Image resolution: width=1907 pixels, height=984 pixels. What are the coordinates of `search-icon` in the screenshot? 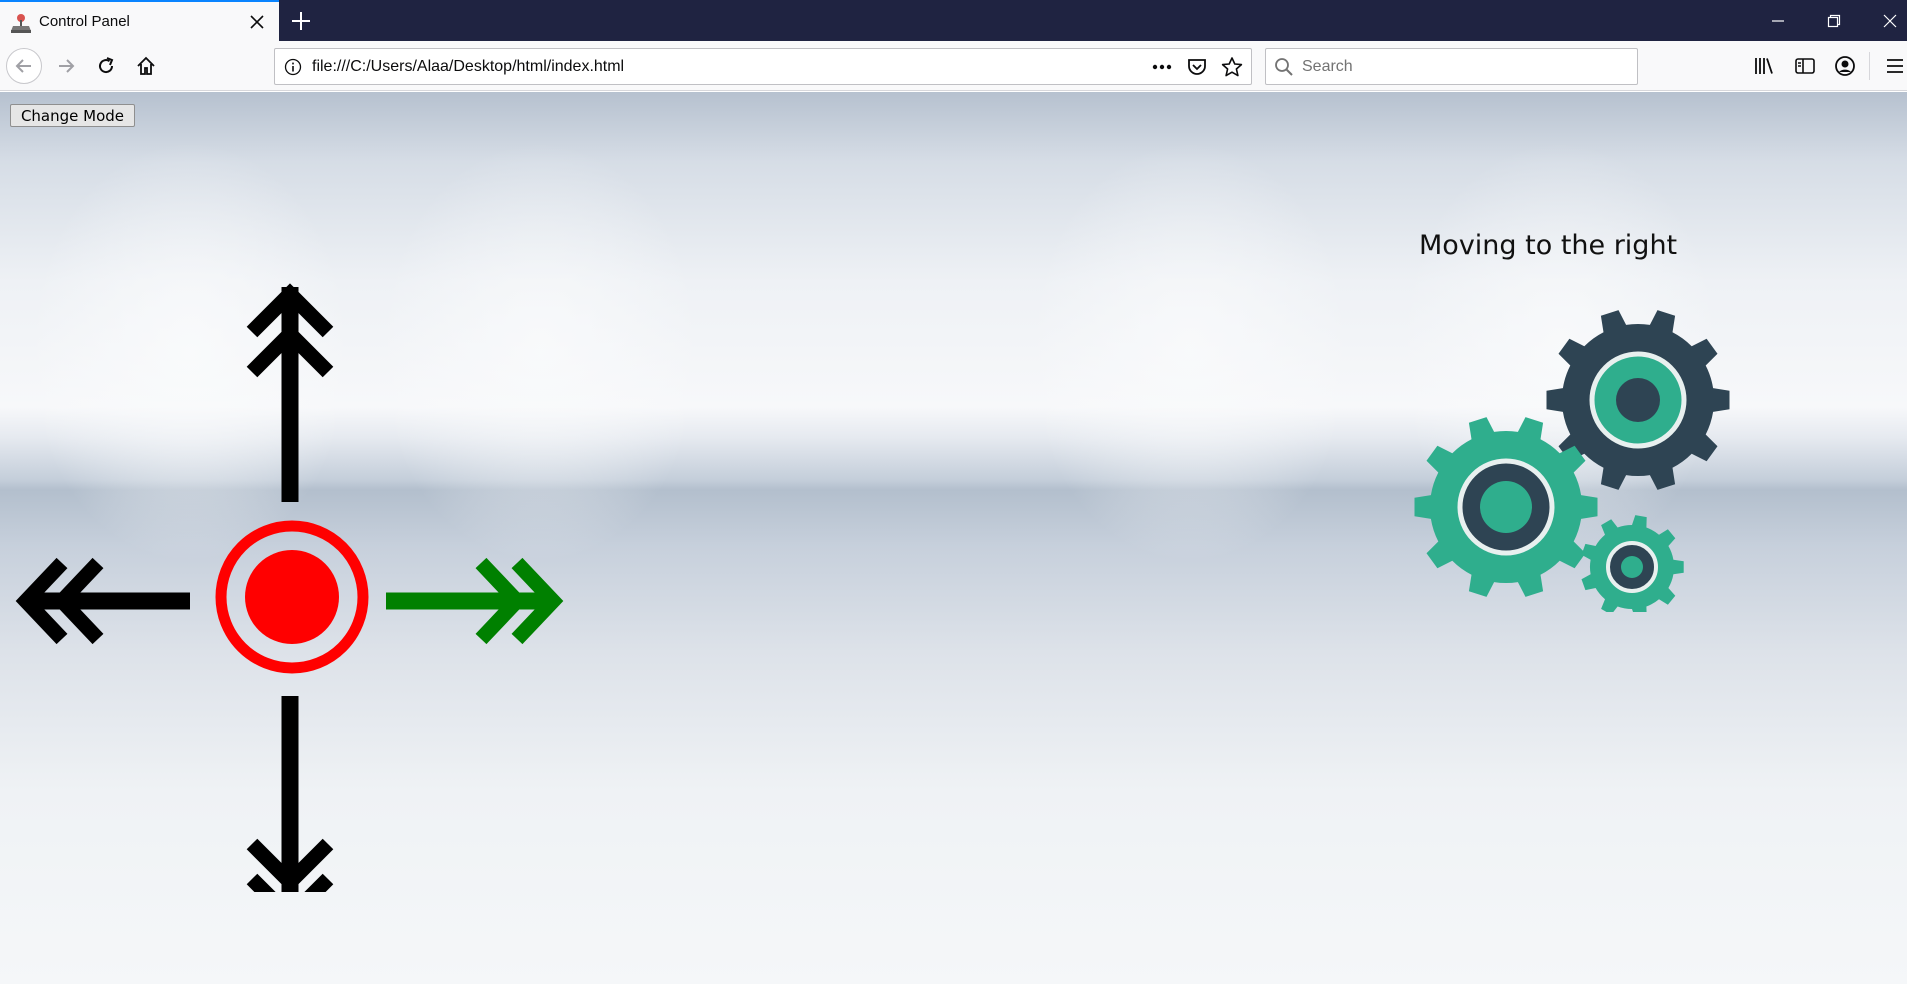 It's located at (1284, 67).